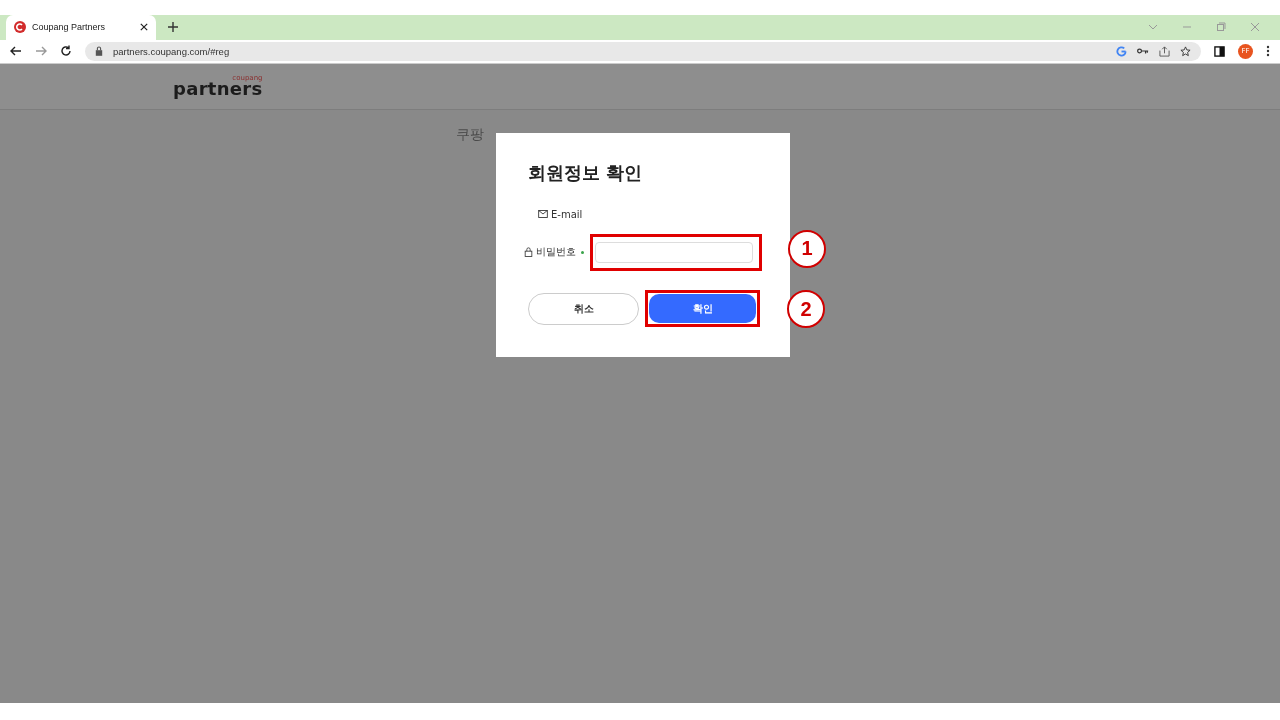 This screenshot has width=1280, height=720. What do you see at coordinates (1185, 51) in the screenshot?
I see `star-icon` at bounding box center [1185, 51].